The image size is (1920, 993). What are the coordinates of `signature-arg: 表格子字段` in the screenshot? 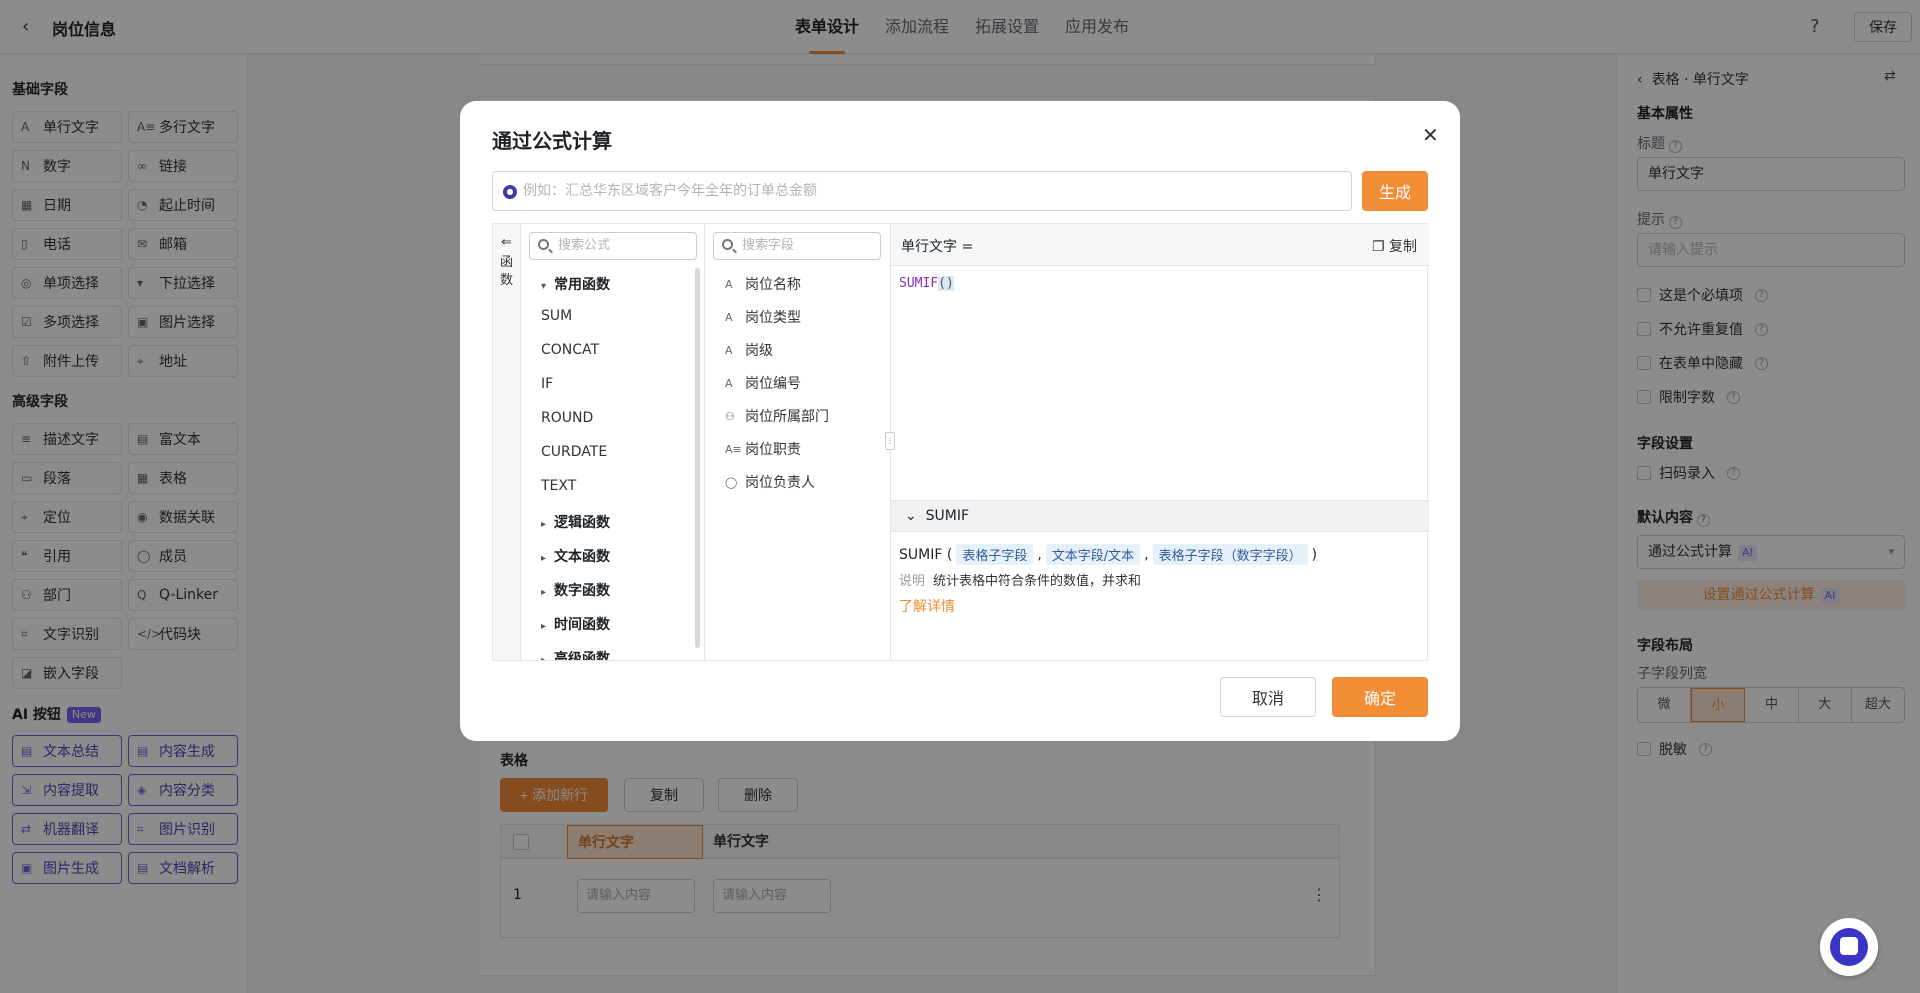 It's located at (995, 554).